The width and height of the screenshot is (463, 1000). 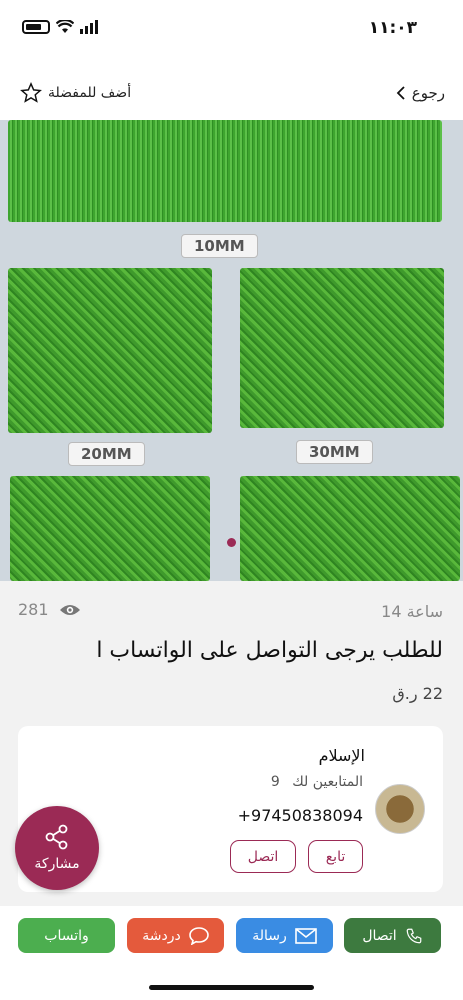 What do you see at coordinates (230, 612) in the screenshot?
I see `listing-meta: 281 14 ساعة` at bounding box center [230, 612].